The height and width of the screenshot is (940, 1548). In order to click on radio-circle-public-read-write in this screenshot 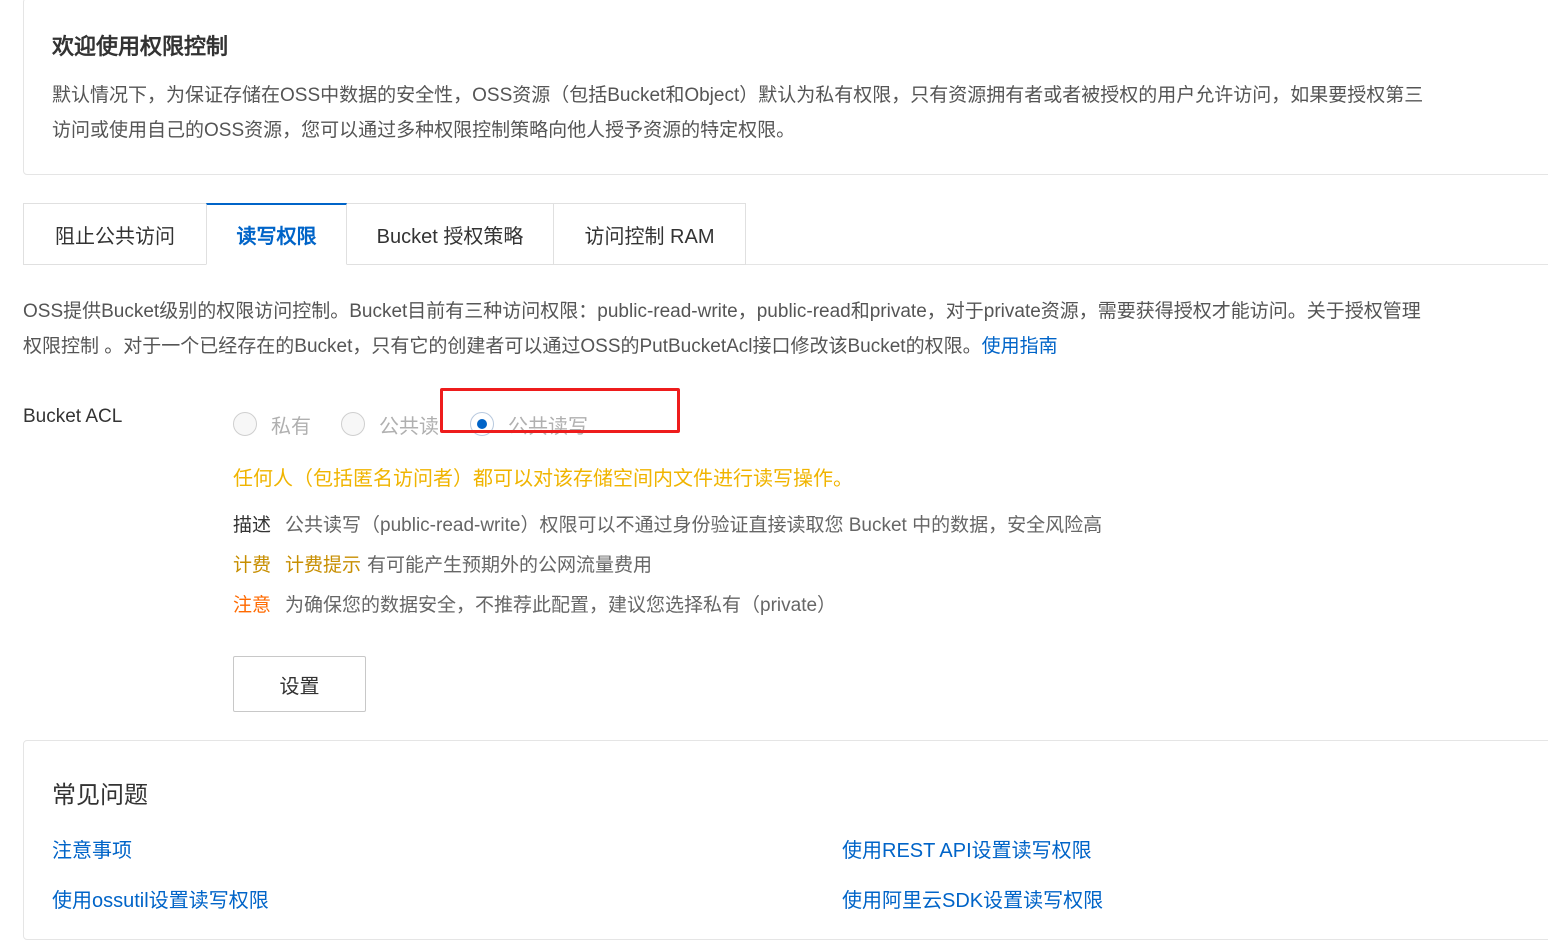, I will do `click(482, 424)`.